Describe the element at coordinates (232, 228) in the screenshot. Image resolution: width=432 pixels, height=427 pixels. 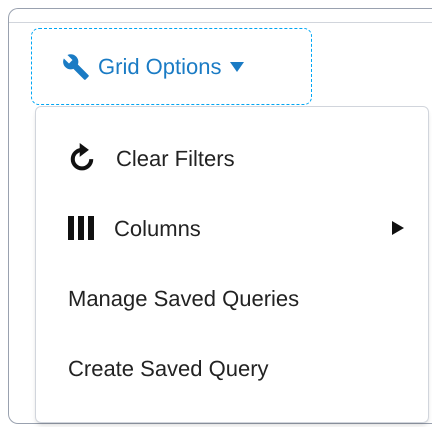
I see `menu-item: Columns` at that location.